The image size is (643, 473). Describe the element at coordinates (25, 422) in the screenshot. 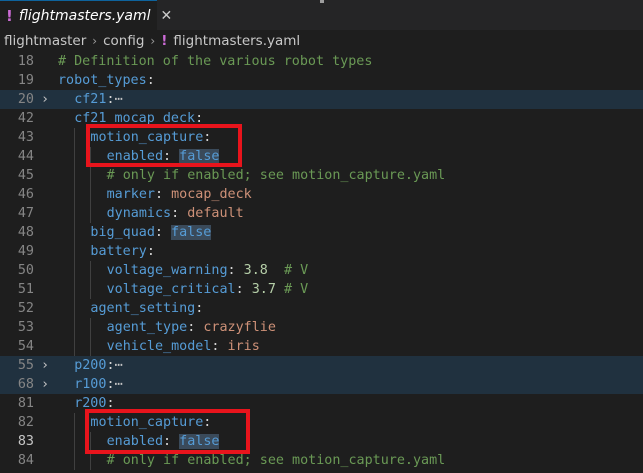

I see `line-number: 82` at that location.